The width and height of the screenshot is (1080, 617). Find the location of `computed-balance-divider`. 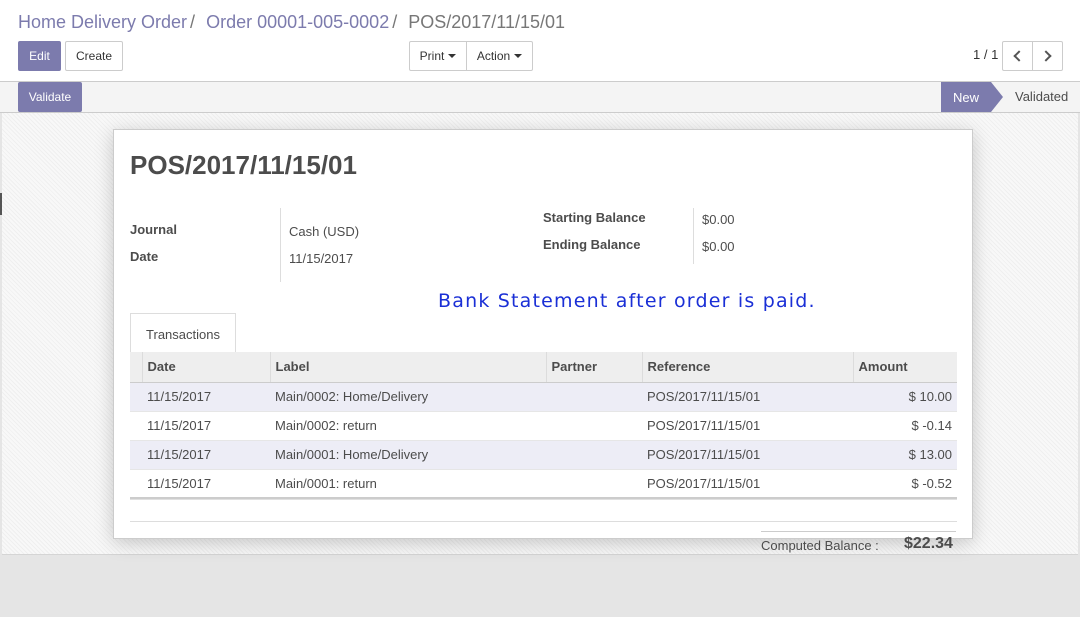

computed-balance-divider is located at coordinates (858, 531).